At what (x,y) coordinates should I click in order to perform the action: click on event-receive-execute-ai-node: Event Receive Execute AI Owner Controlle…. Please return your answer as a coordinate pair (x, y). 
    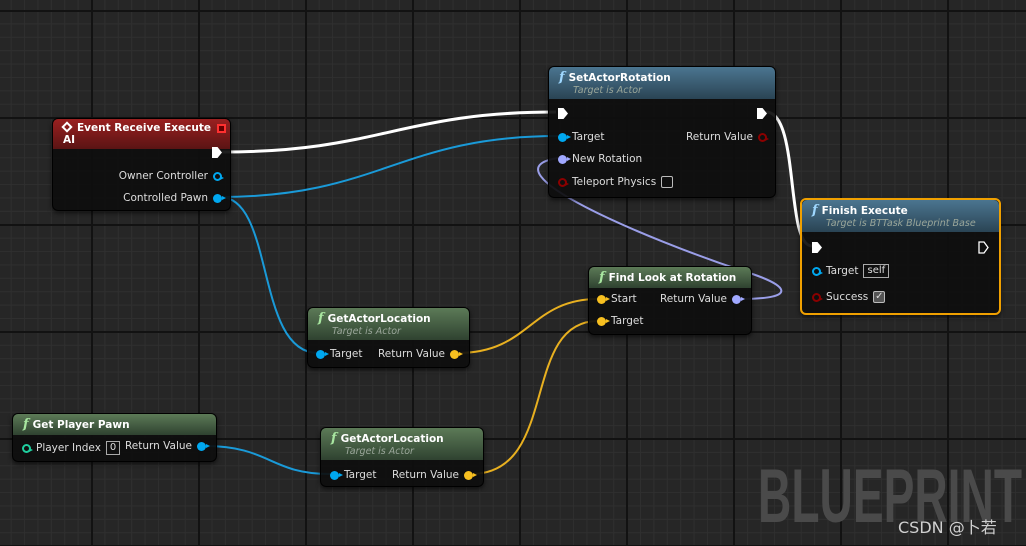
    Looking at the image, I should click on (141, 164).